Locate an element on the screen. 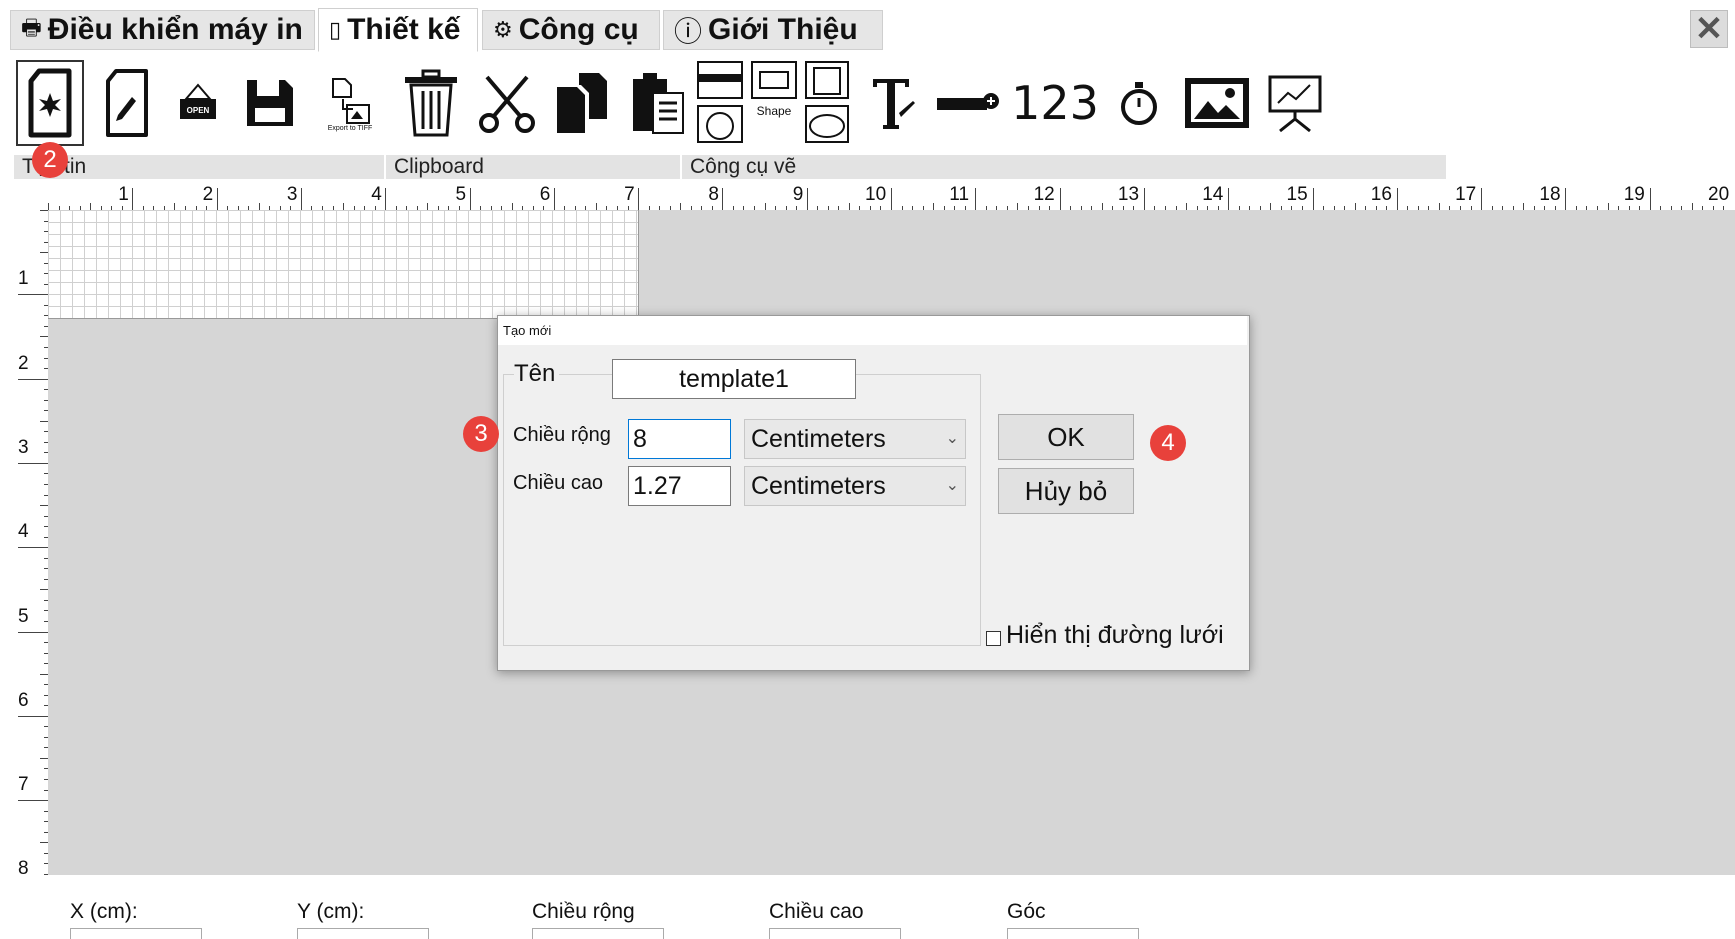  tab-label: Giới Thiệu is located at coordinates (783, 29).